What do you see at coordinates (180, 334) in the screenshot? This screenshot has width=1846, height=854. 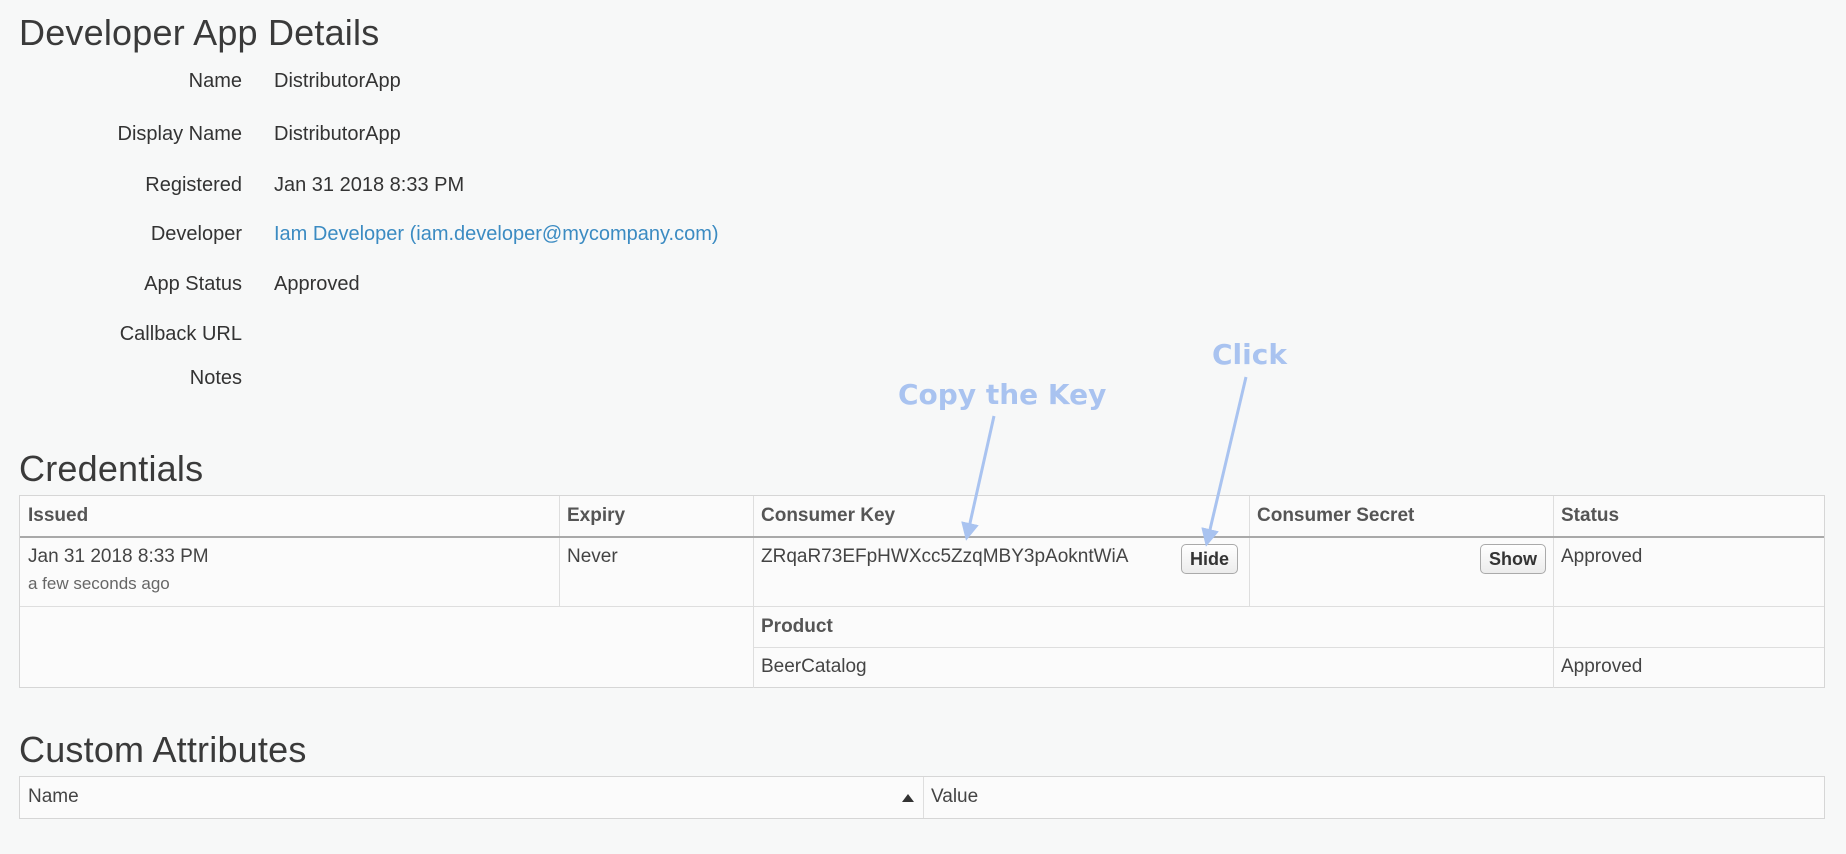 I see `detail-label: Callback URL` at bounding box center [180, 334].